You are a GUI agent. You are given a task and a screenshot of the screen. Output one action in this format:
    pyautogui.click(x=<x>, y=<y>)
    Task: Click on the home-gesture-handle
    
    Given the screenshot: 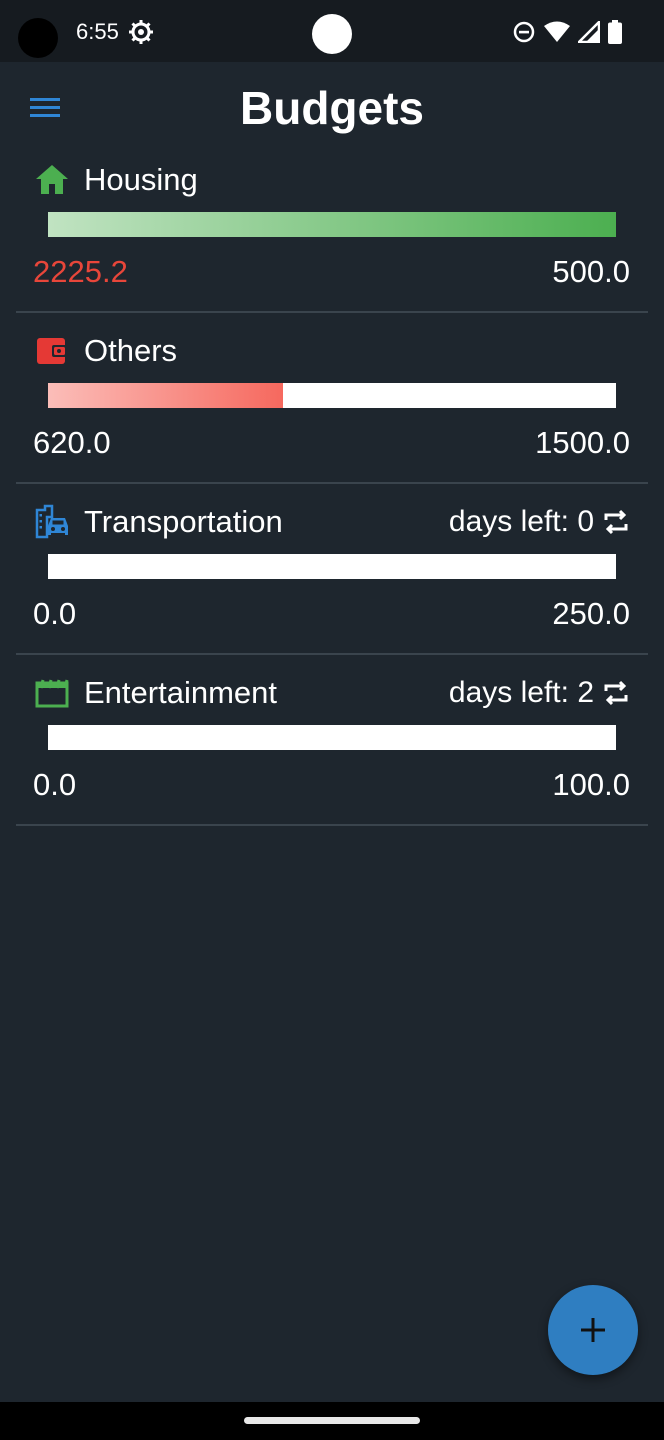 What is the action you would take?
    pyautogui.click(x=332, y=1420)
    